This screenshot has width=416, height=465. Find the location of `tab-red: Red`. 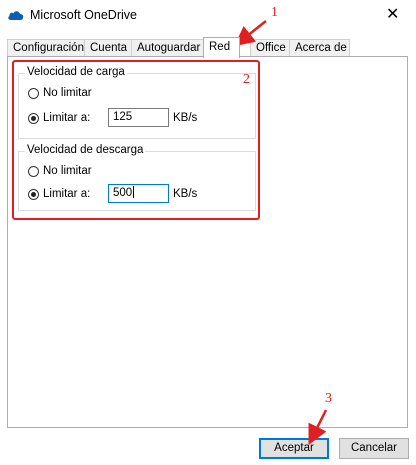

tab-red: Red is located at coordinates (221, 47).